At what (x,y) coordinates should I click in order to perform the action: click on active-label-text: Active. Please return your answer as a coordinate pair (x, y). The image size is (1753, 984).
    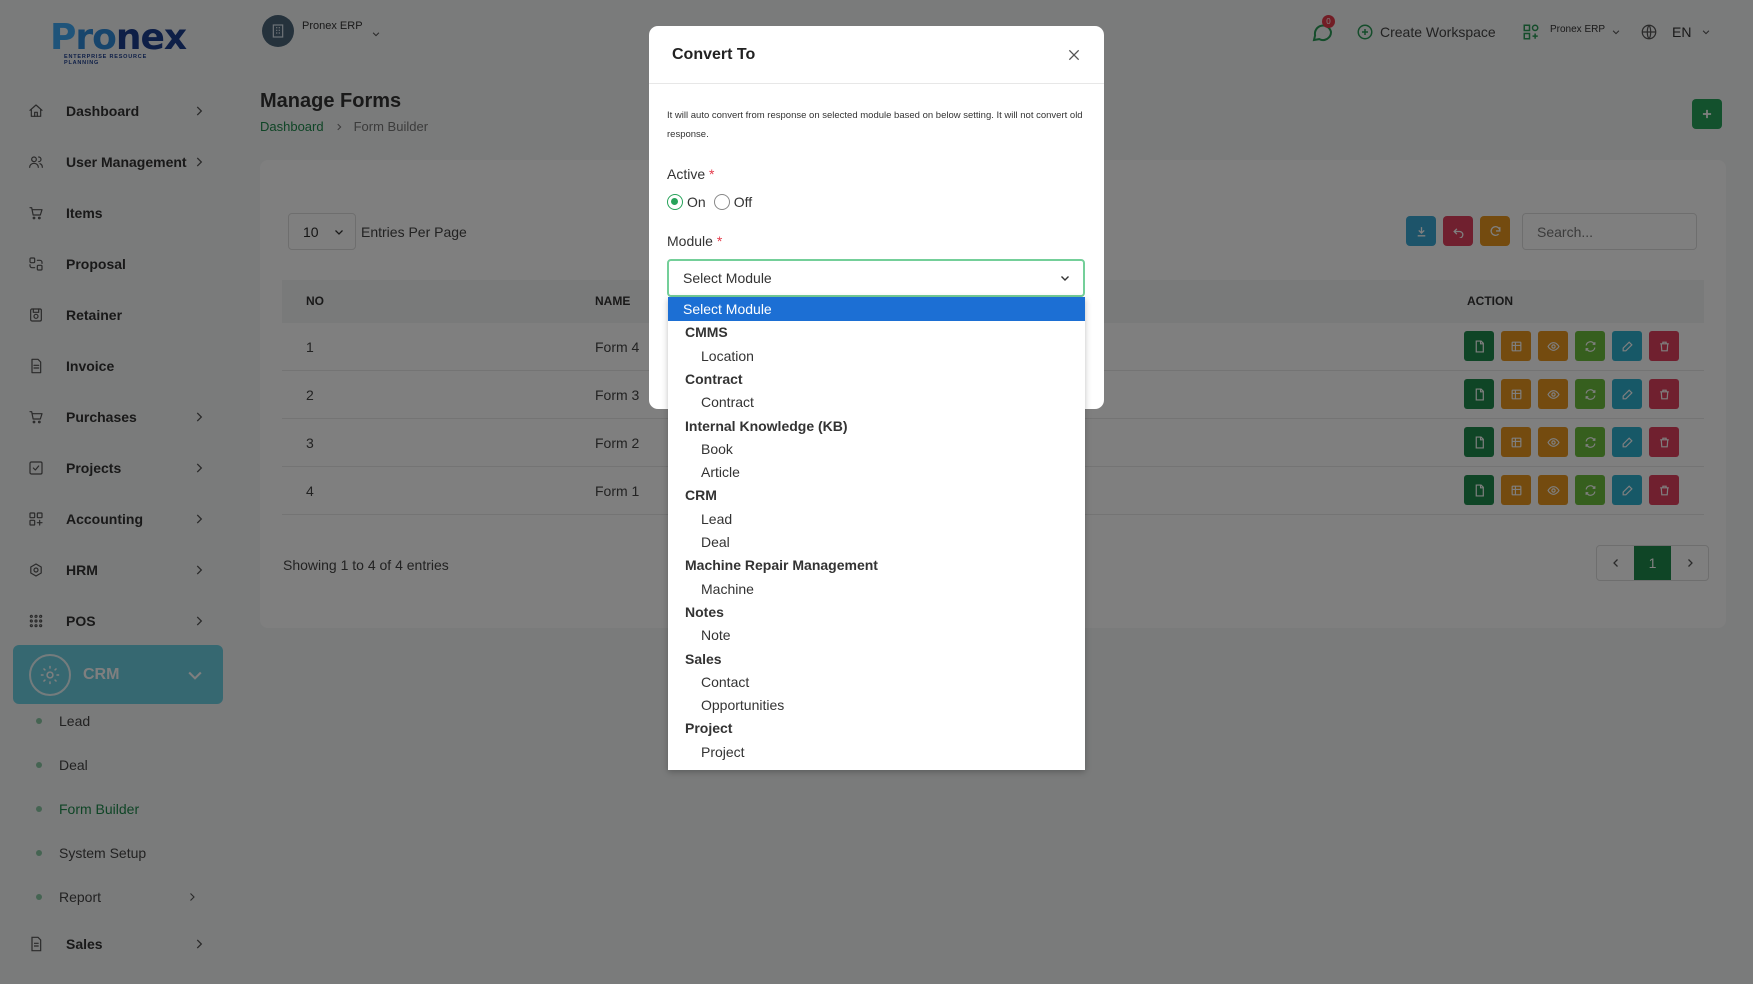
    Looking at the image, I should click on (686, 174).